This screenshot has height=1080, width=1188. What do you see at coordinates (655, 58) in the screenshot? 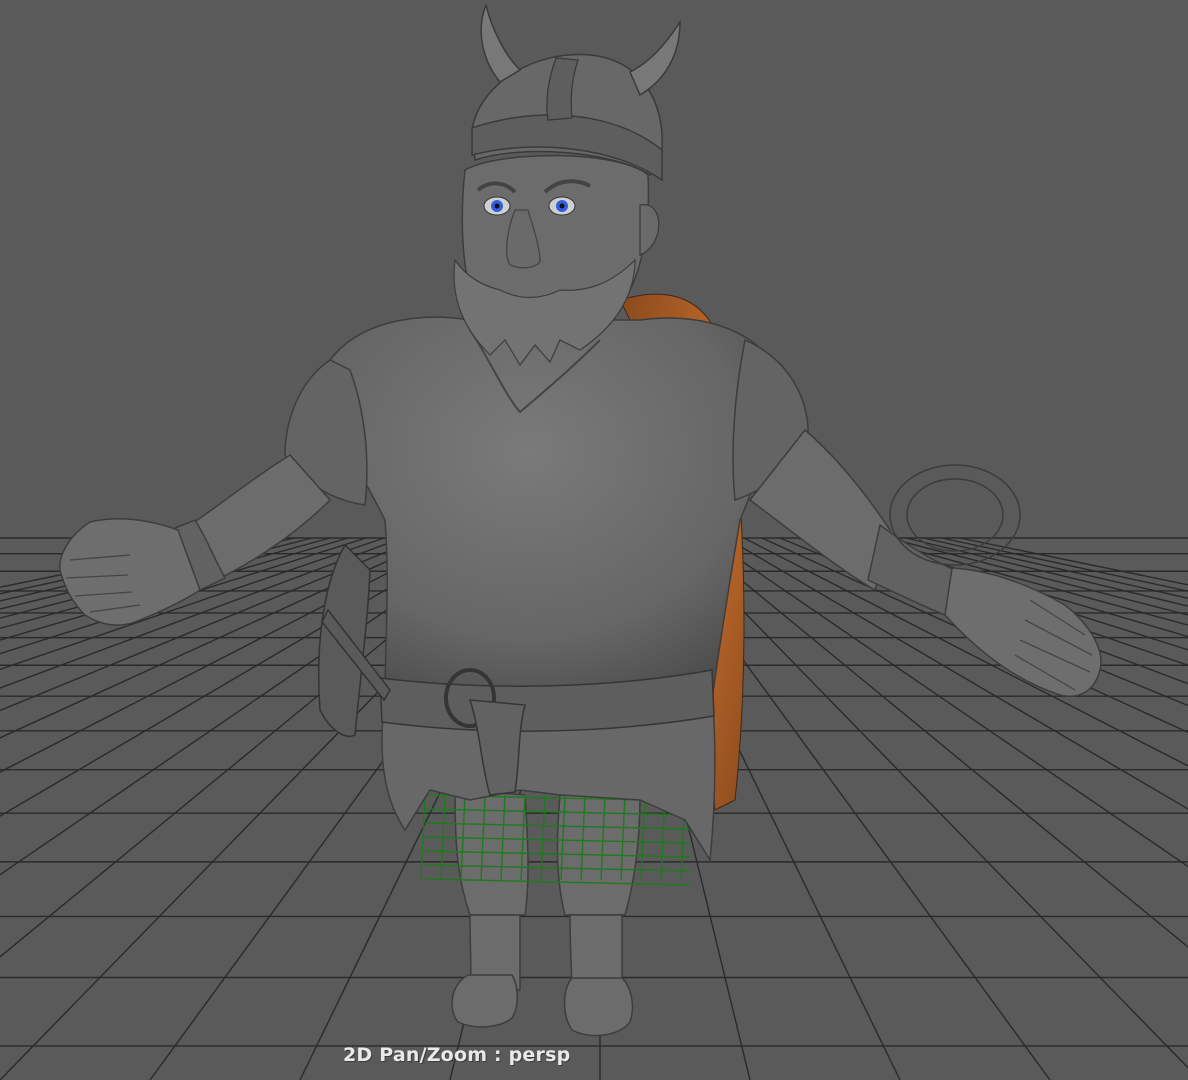
I see `right-horn` at bounding box center [655, 58].